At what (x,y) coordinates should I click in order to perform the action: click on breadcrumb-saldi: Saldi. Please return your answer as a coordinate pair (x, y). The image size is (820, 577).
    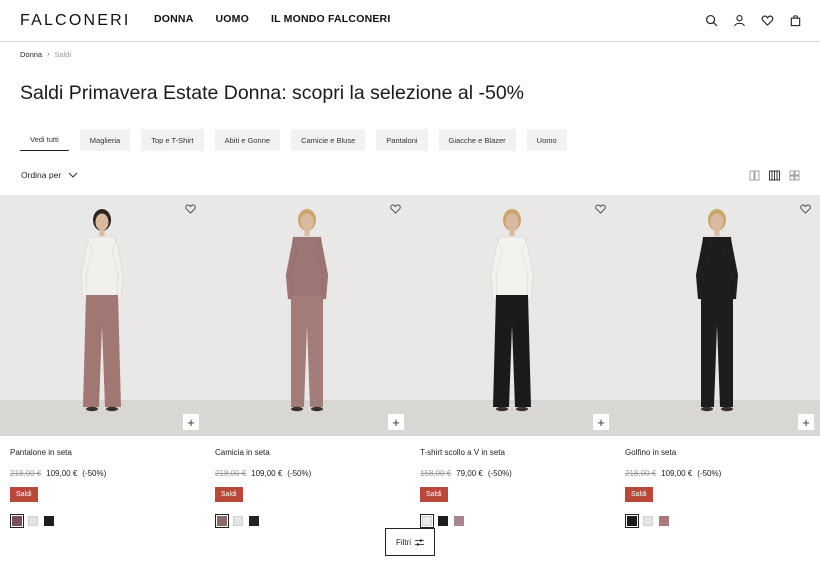
    Looking at the image, I should click on (63, 54).